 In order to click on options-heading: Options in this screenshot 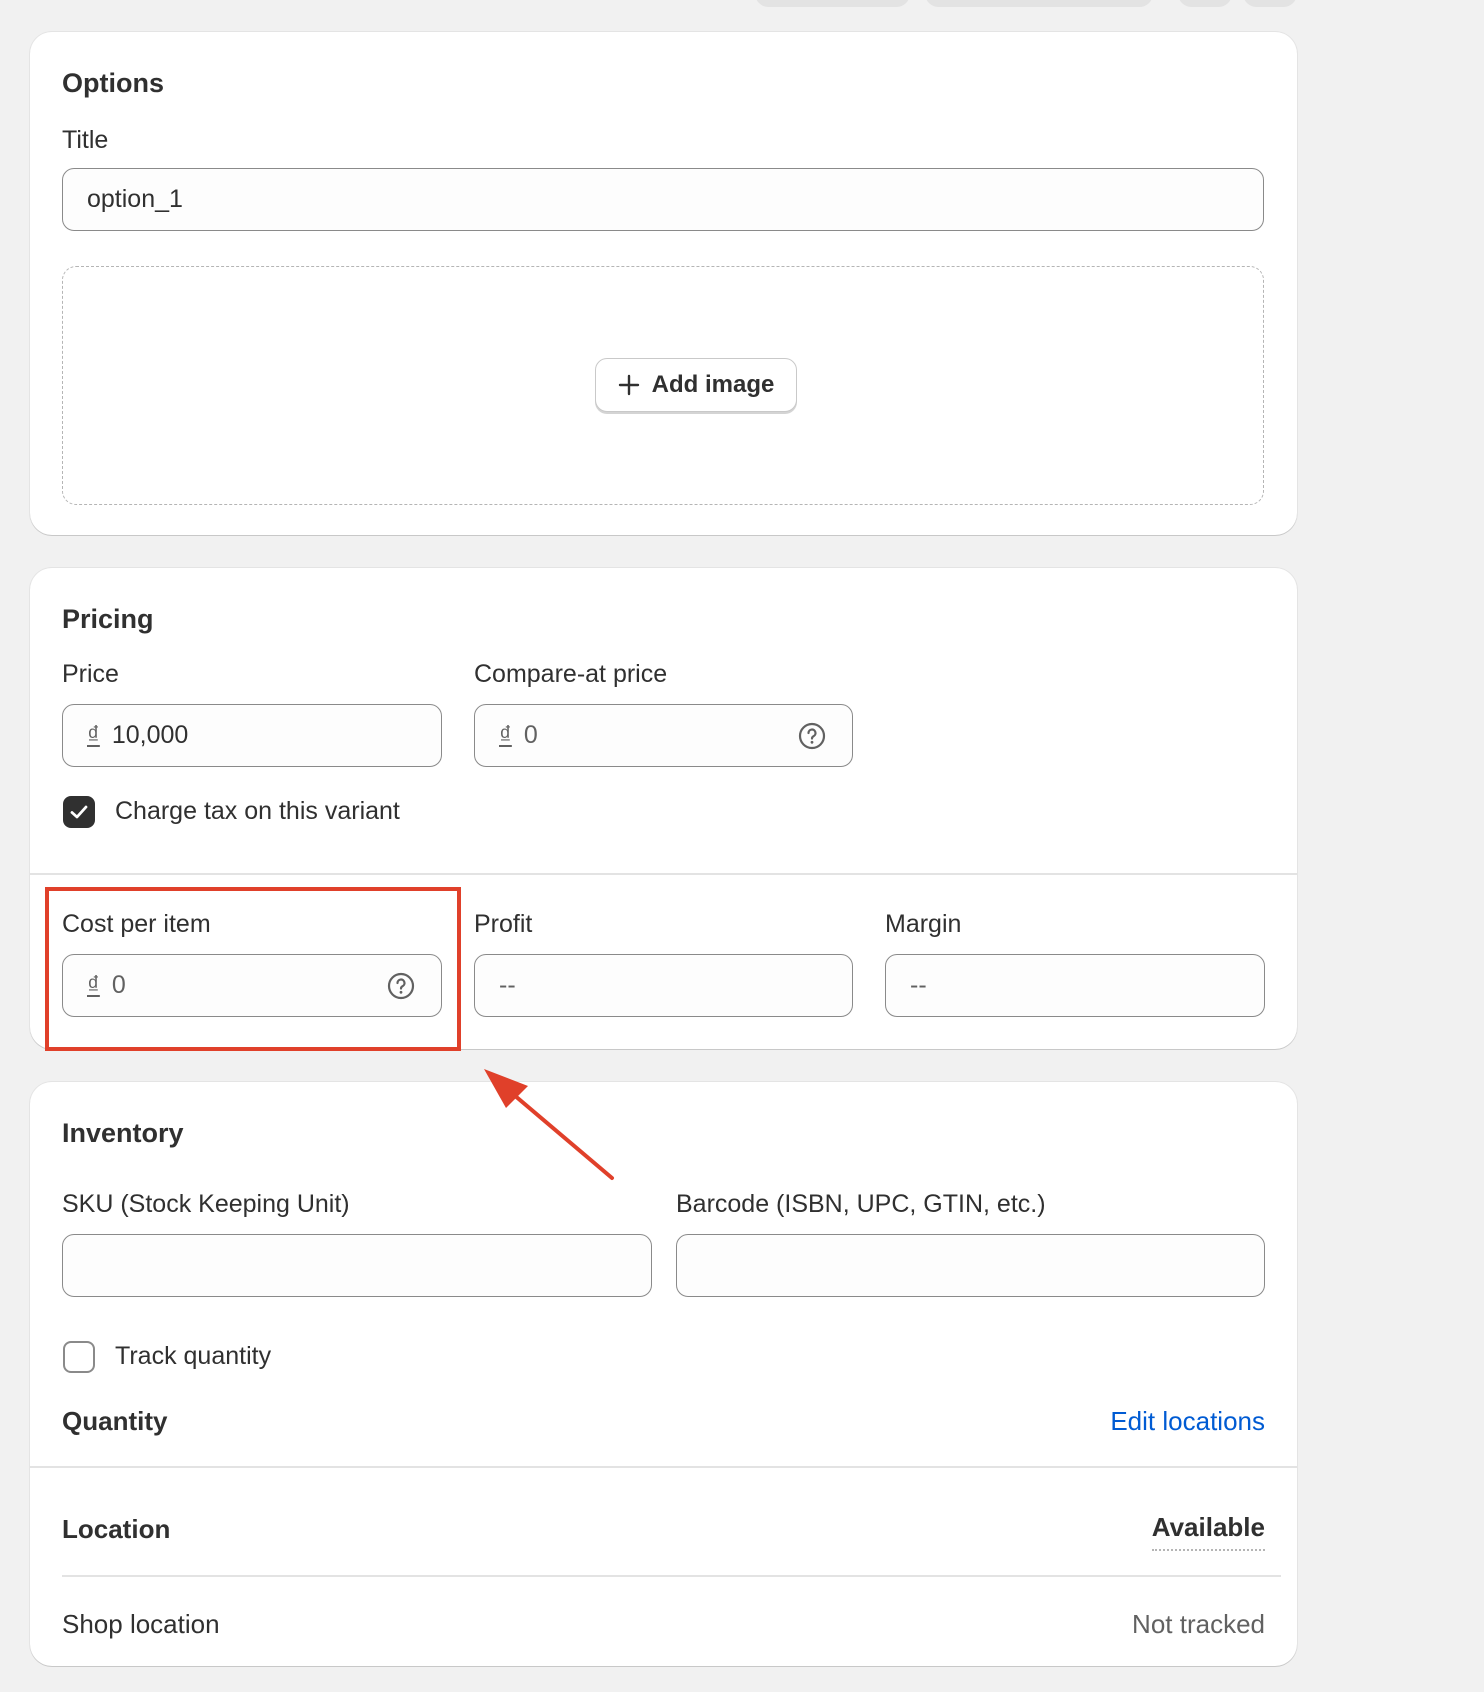, I will do `click(113, 83)`.